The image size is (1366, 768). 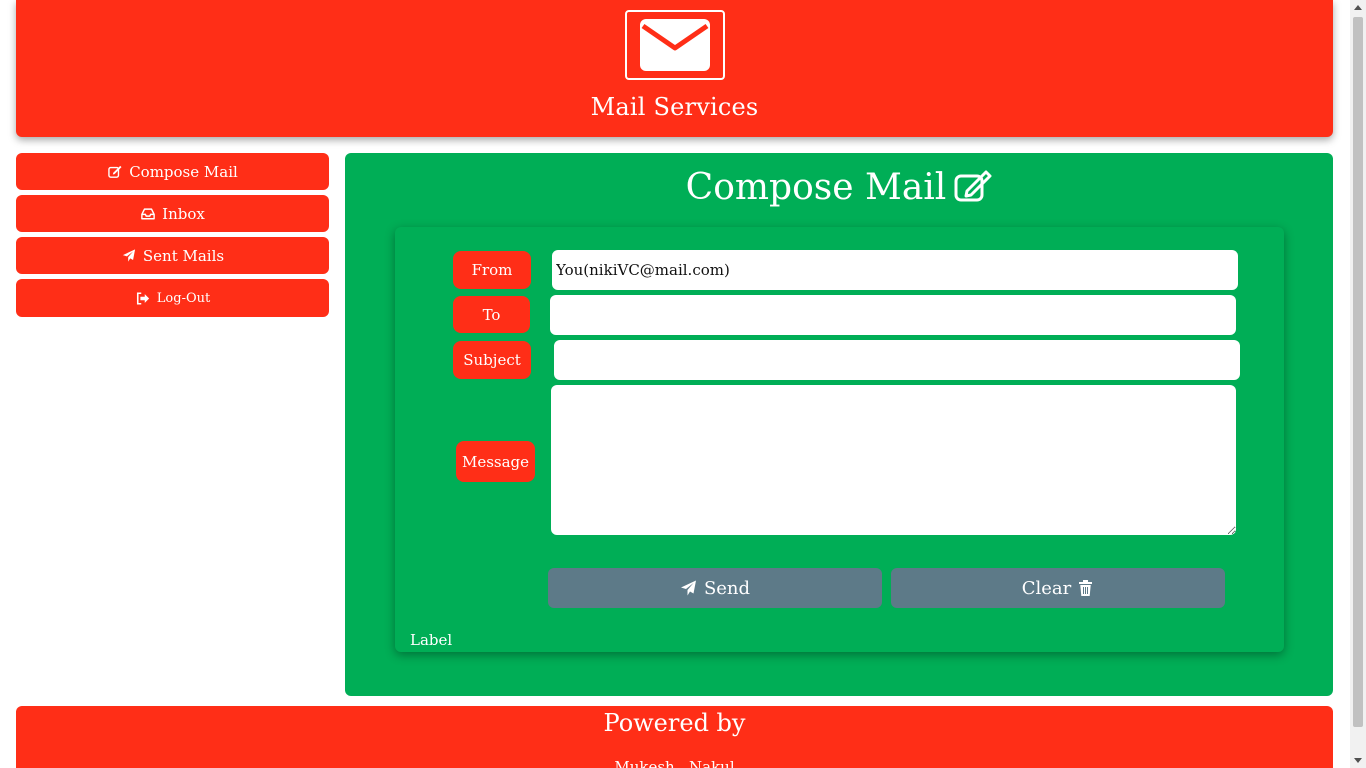 I want to click on sidebar-item-log-out: Log-Out, so click(x=172, y=298).